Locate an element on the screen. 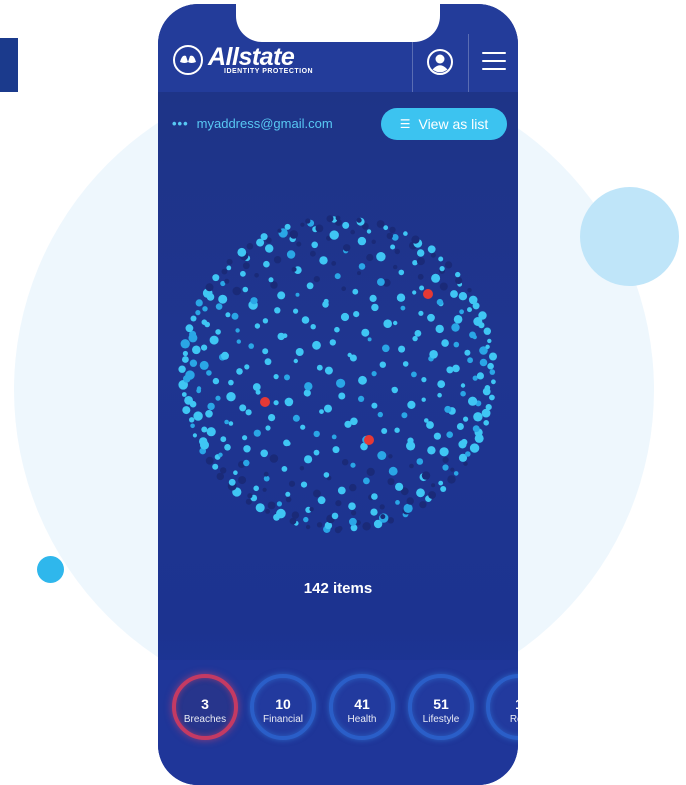 Image resolution: width=686 pixels, height=785 pixels. category-financial: 10 Financial is located at coordinates (283, 707).